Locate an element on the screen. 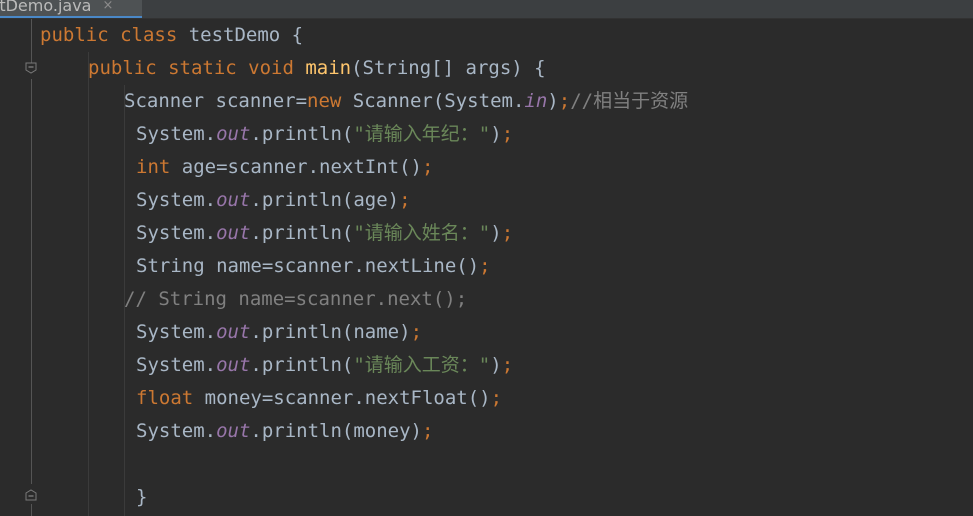 The width and height of the screenshot is (973, 516). editor-tab-bar: stDemo.java × is located at coordinates (486, 9).